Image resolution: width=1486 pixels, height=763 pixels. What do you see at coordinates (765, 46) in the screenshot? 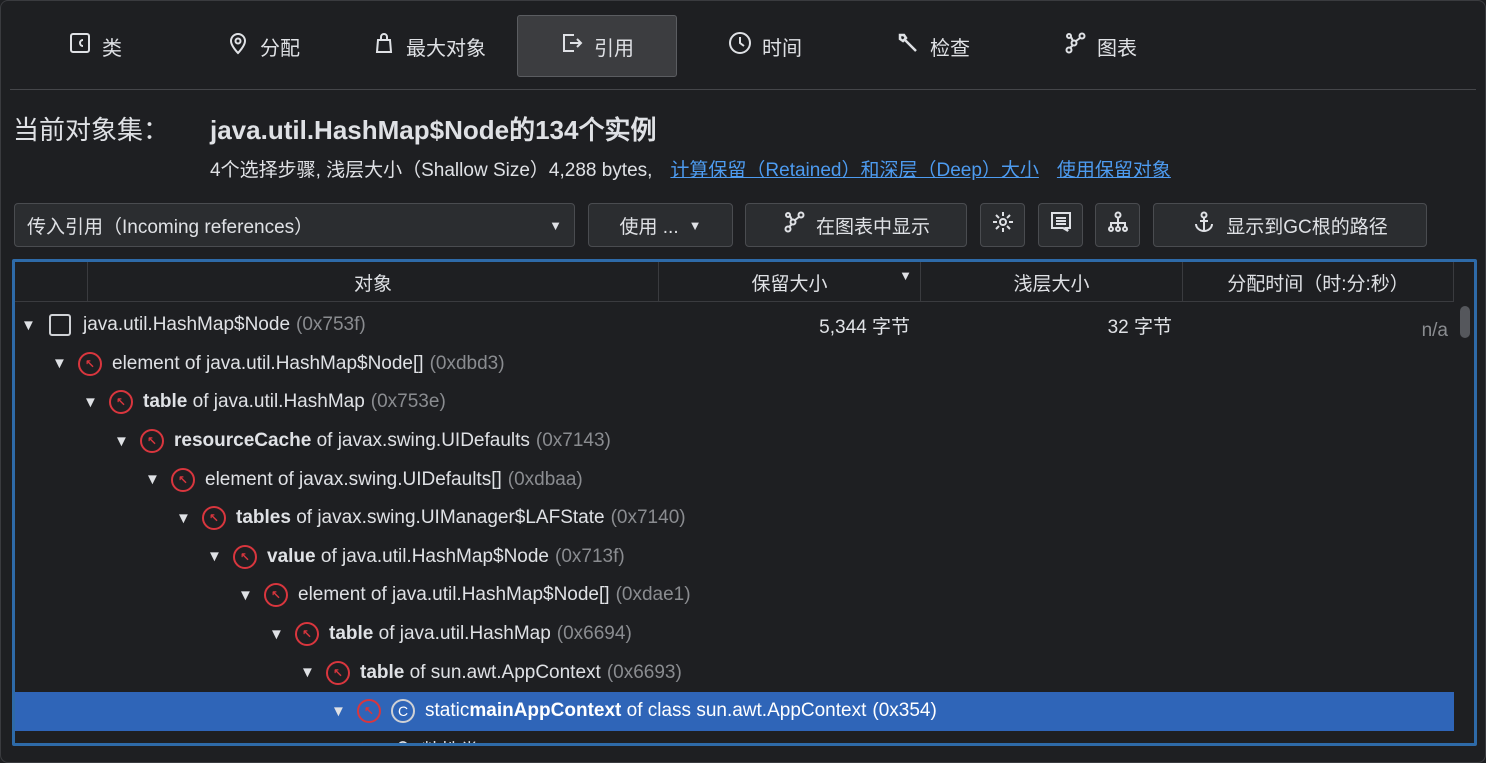
I see `tab-time: 时间` at bounding box center [765, 46].